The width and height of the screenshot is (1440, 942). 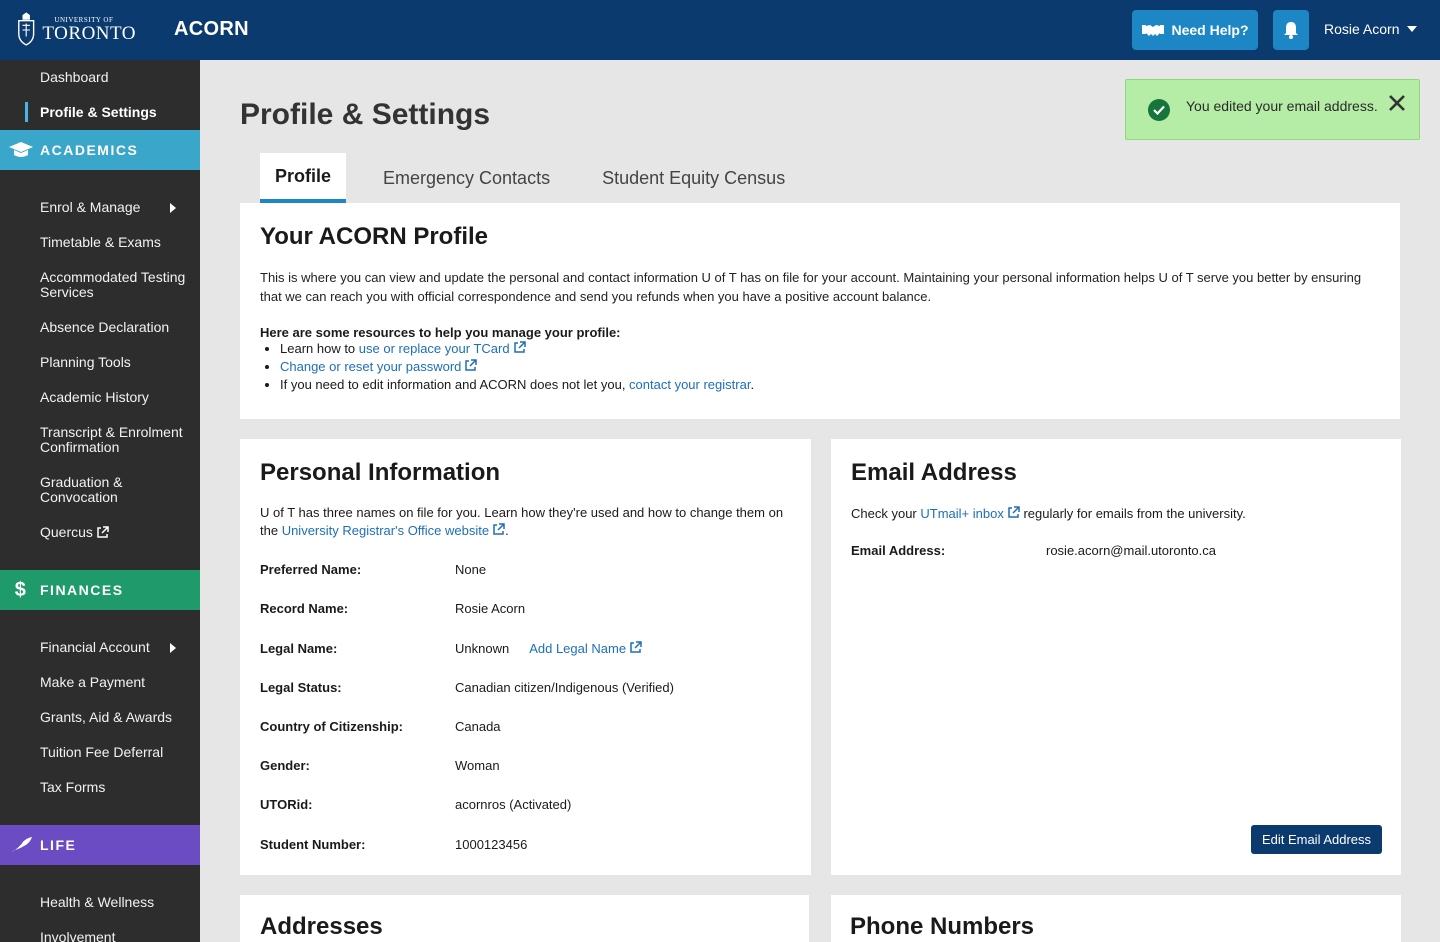 I want to click on info-row-student-number: Student Number: 1000123456, so click(x=393, y=844).